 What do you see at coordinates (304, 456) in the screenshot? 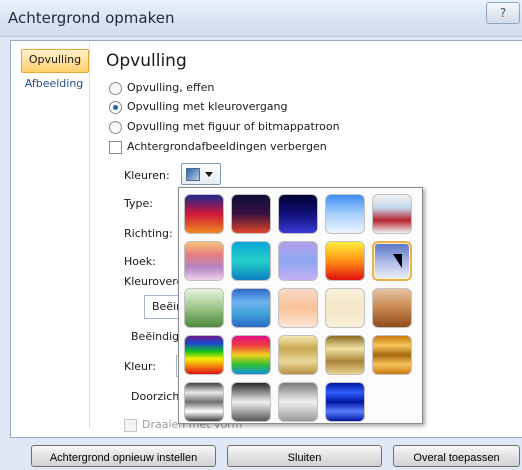
I see `close-button: Sluiten` at bounding box center [304, 456].